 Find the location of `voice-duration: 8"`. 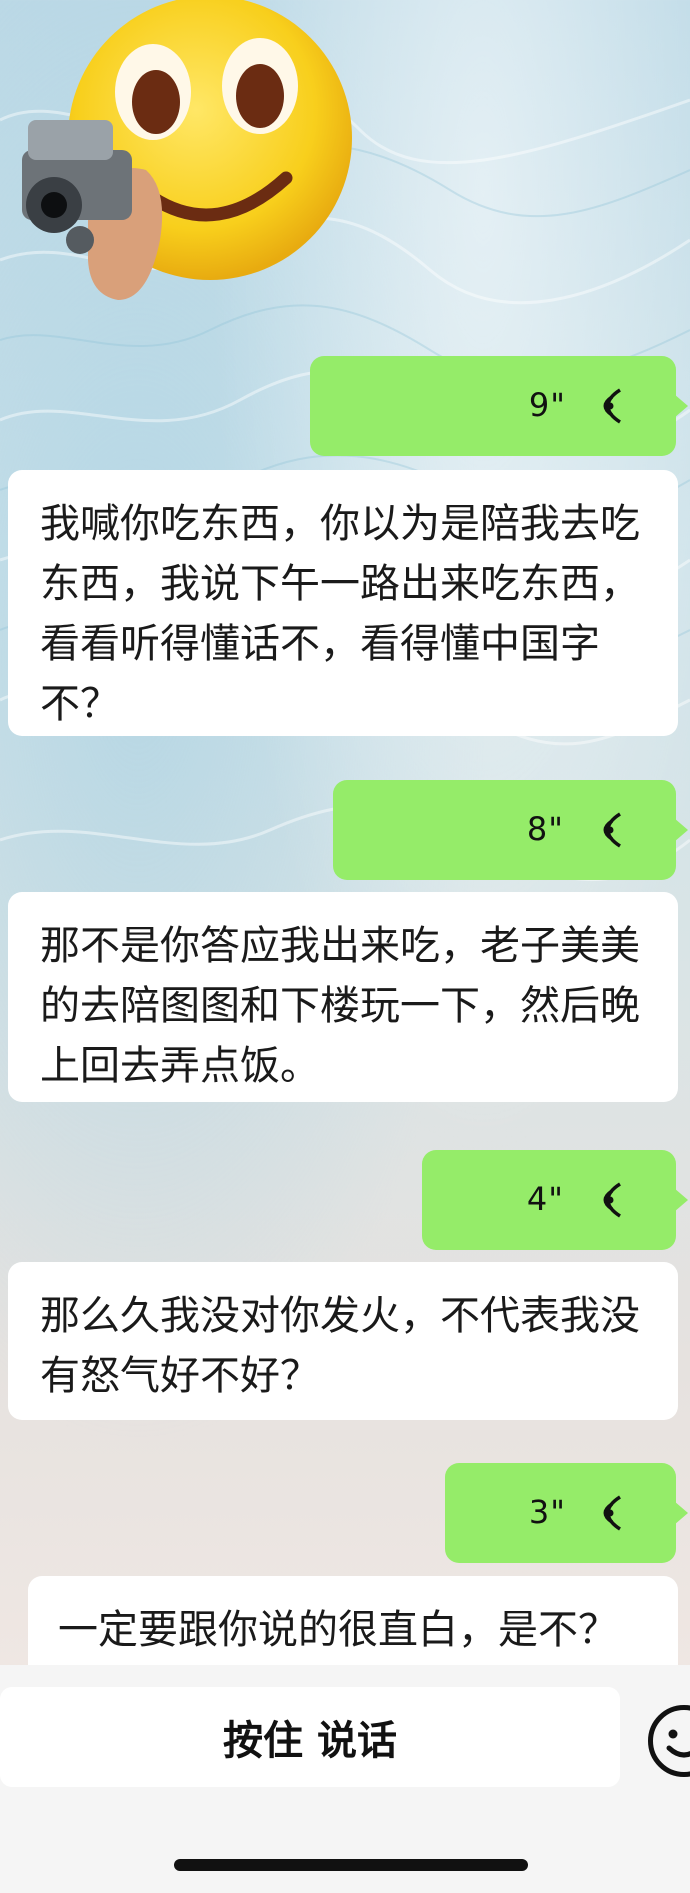

voice-duration: 8" is located at coordinates (545, 829).